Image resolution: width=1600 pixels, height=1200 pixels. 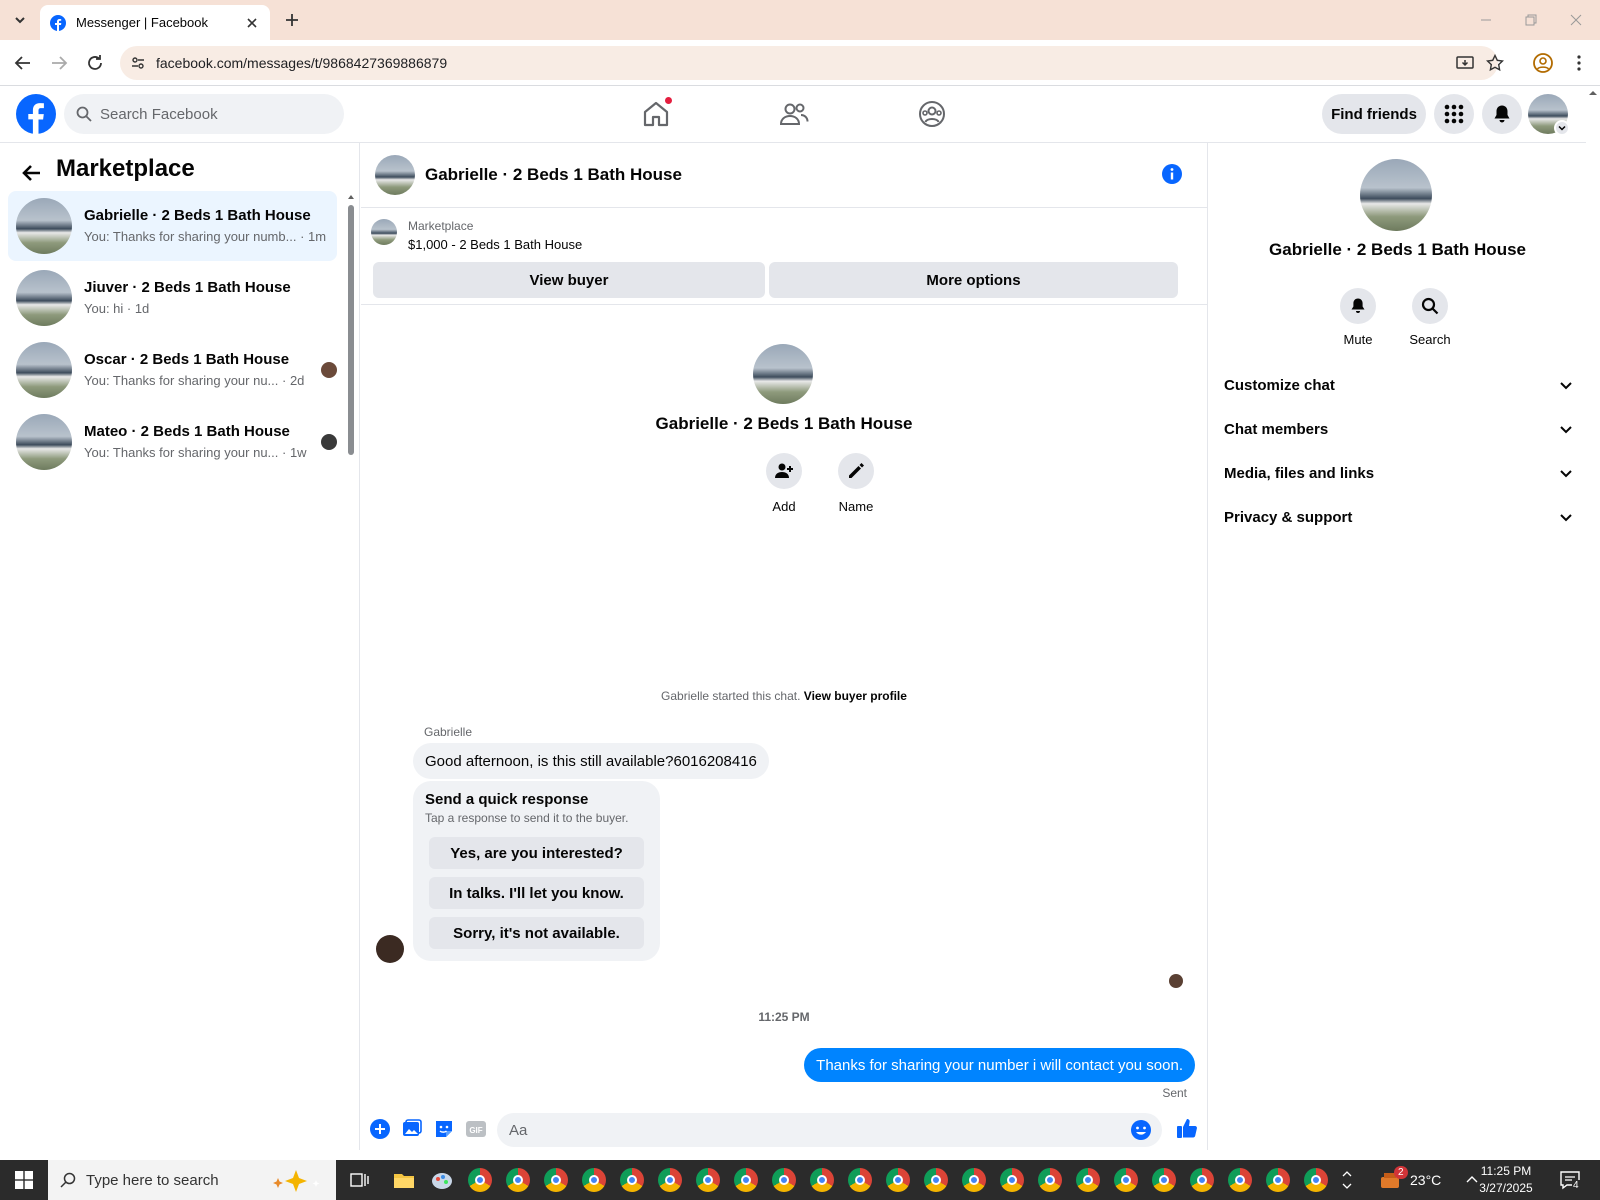 I want to click on taskbar-overflow-icon, so click(x=1347, y=1180).